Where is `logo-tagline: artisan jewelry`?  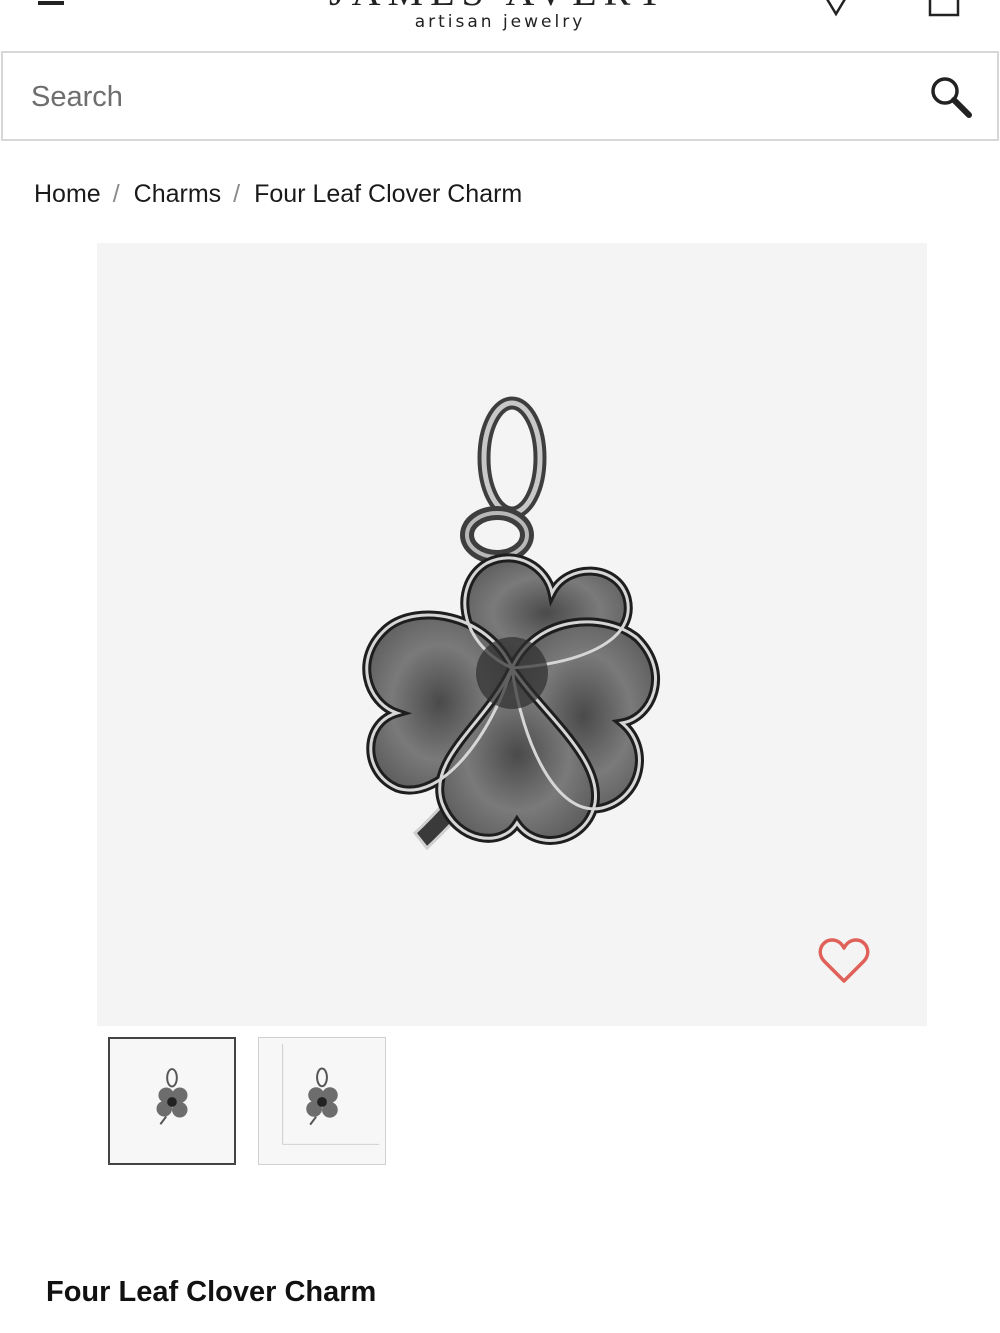
logo-tagline: artisan jewelry is located at coordinates (500, 22).